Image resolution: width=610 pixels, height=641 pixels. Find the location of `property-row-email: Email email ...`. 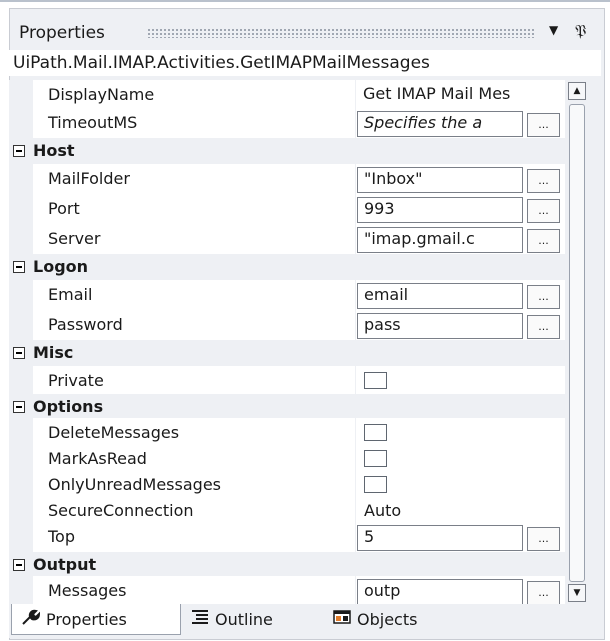

property-row-email: Email email ... is located at coordinates (287, 295).